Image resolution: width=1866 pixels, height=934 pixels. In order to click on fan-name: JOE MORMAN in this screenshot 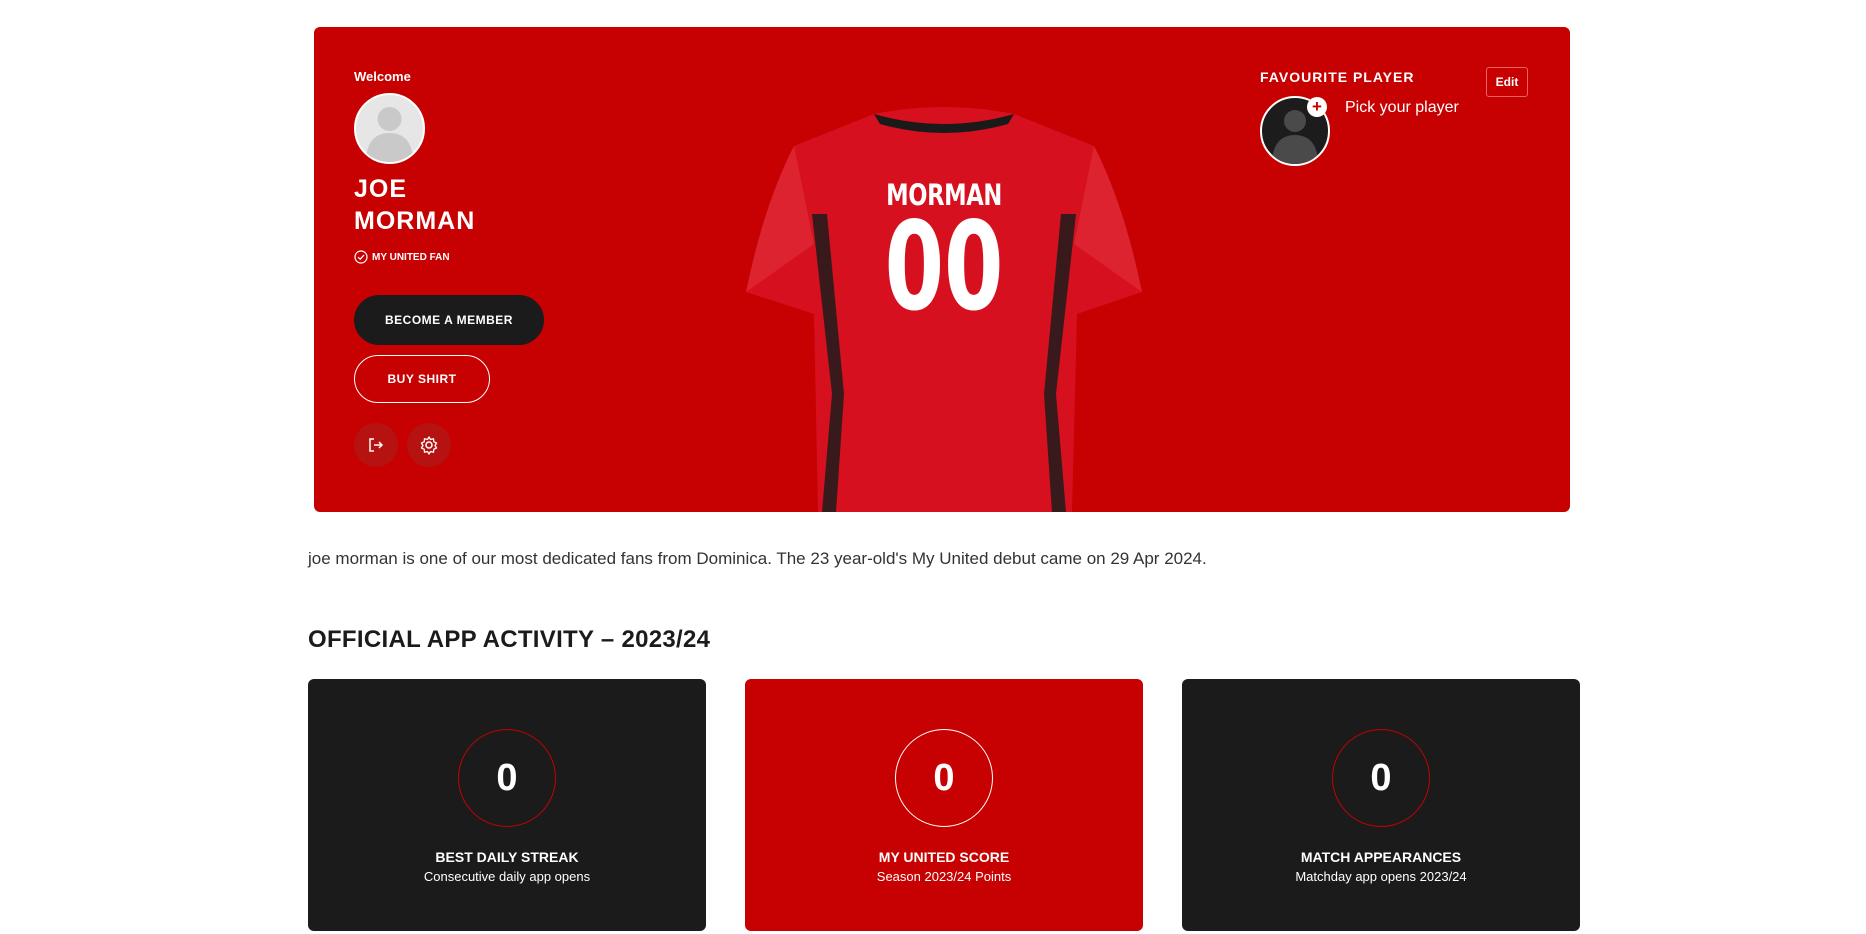, I will do `click(454, 205)`.